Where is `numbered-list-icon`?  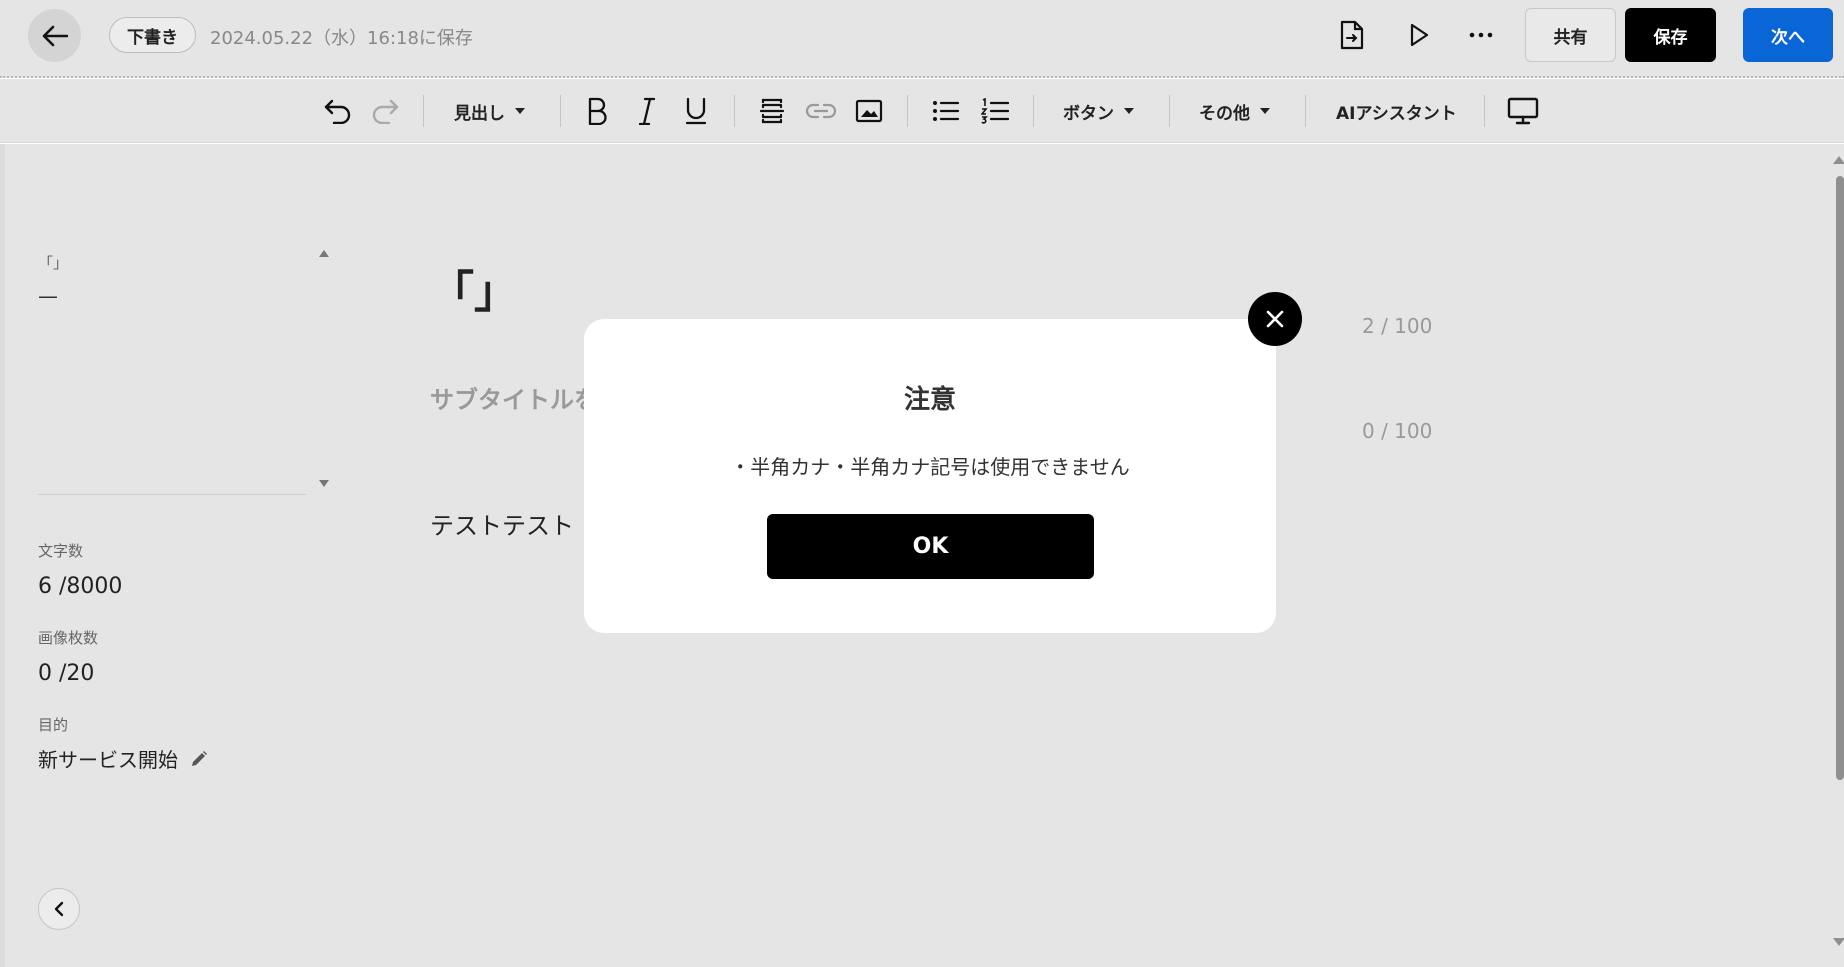 numbered-list-icon is located at coordinates (995, 111).